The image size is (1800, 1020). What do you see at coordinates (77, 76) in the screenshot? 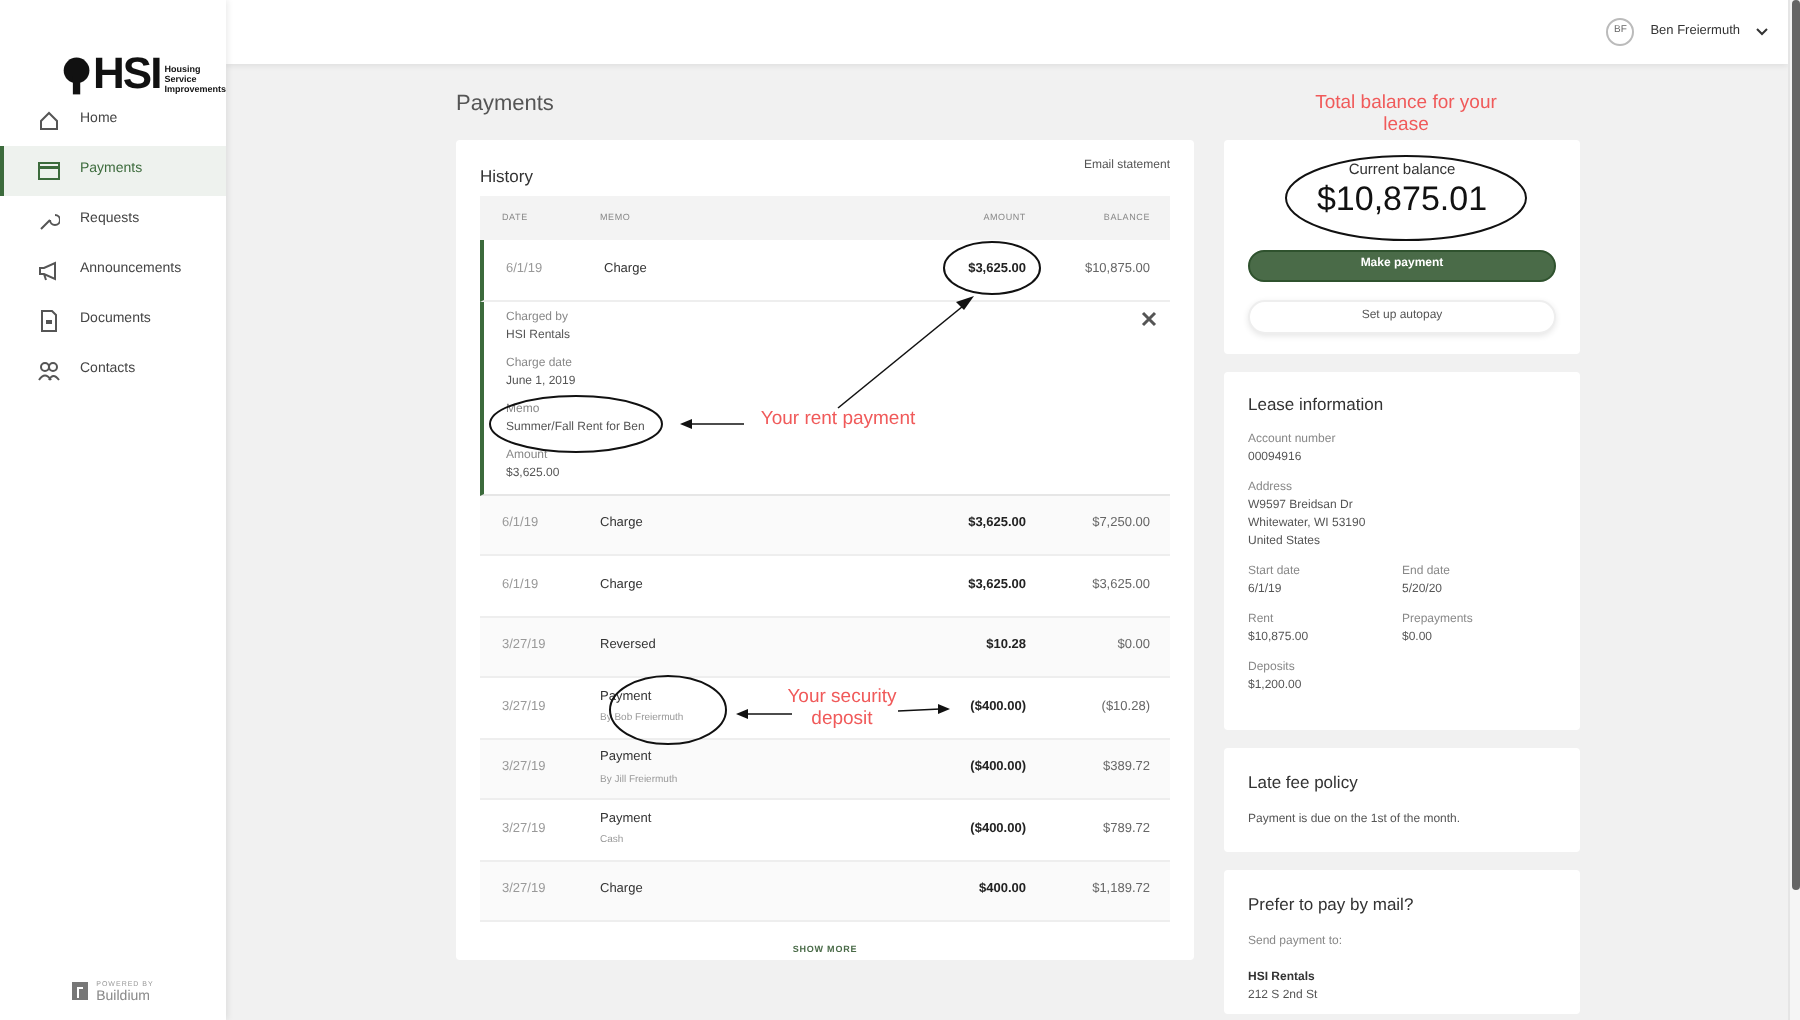
I see `tree-logo-icon` at bounding box center [77, 76].